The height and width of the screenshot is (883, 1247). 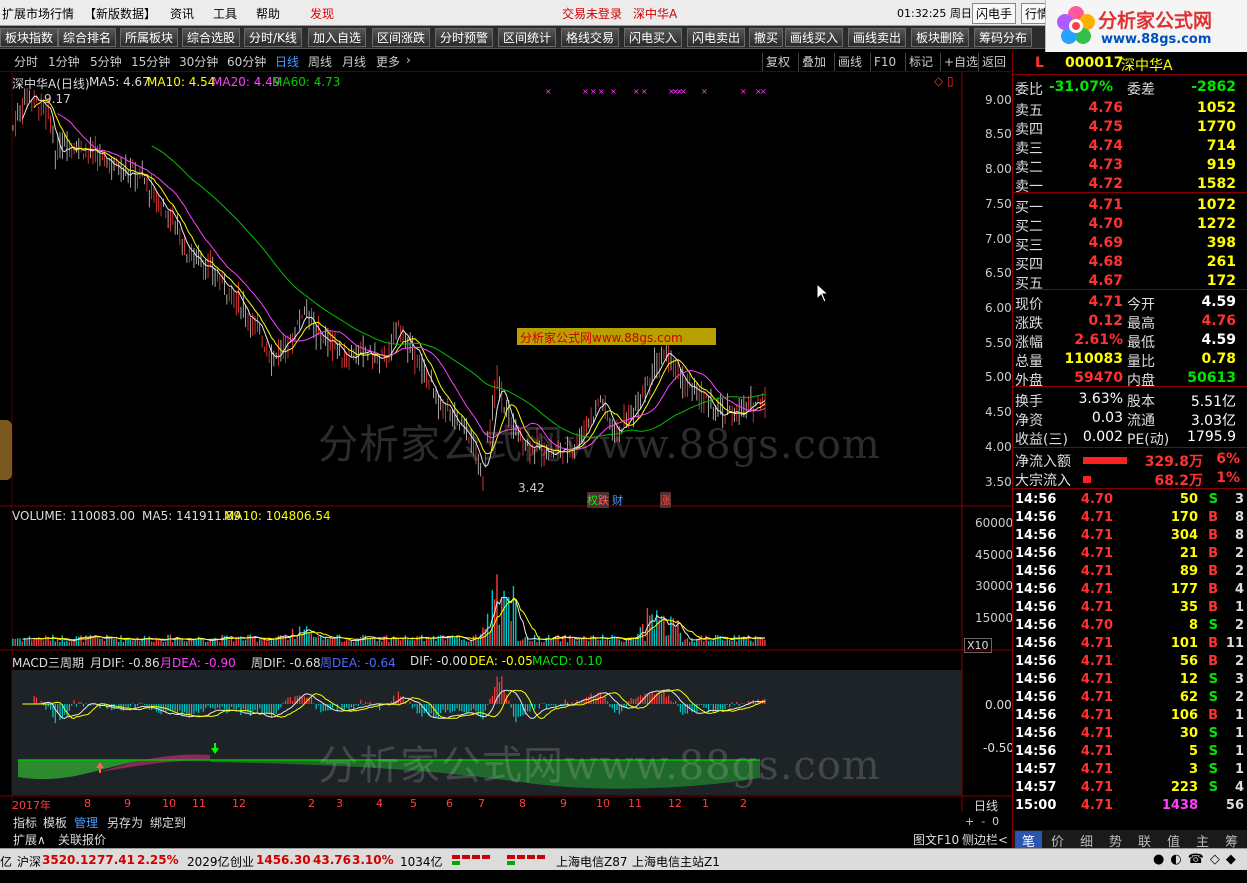 I want to click on login-status: 交易未登录, so click(x=592, y=13).